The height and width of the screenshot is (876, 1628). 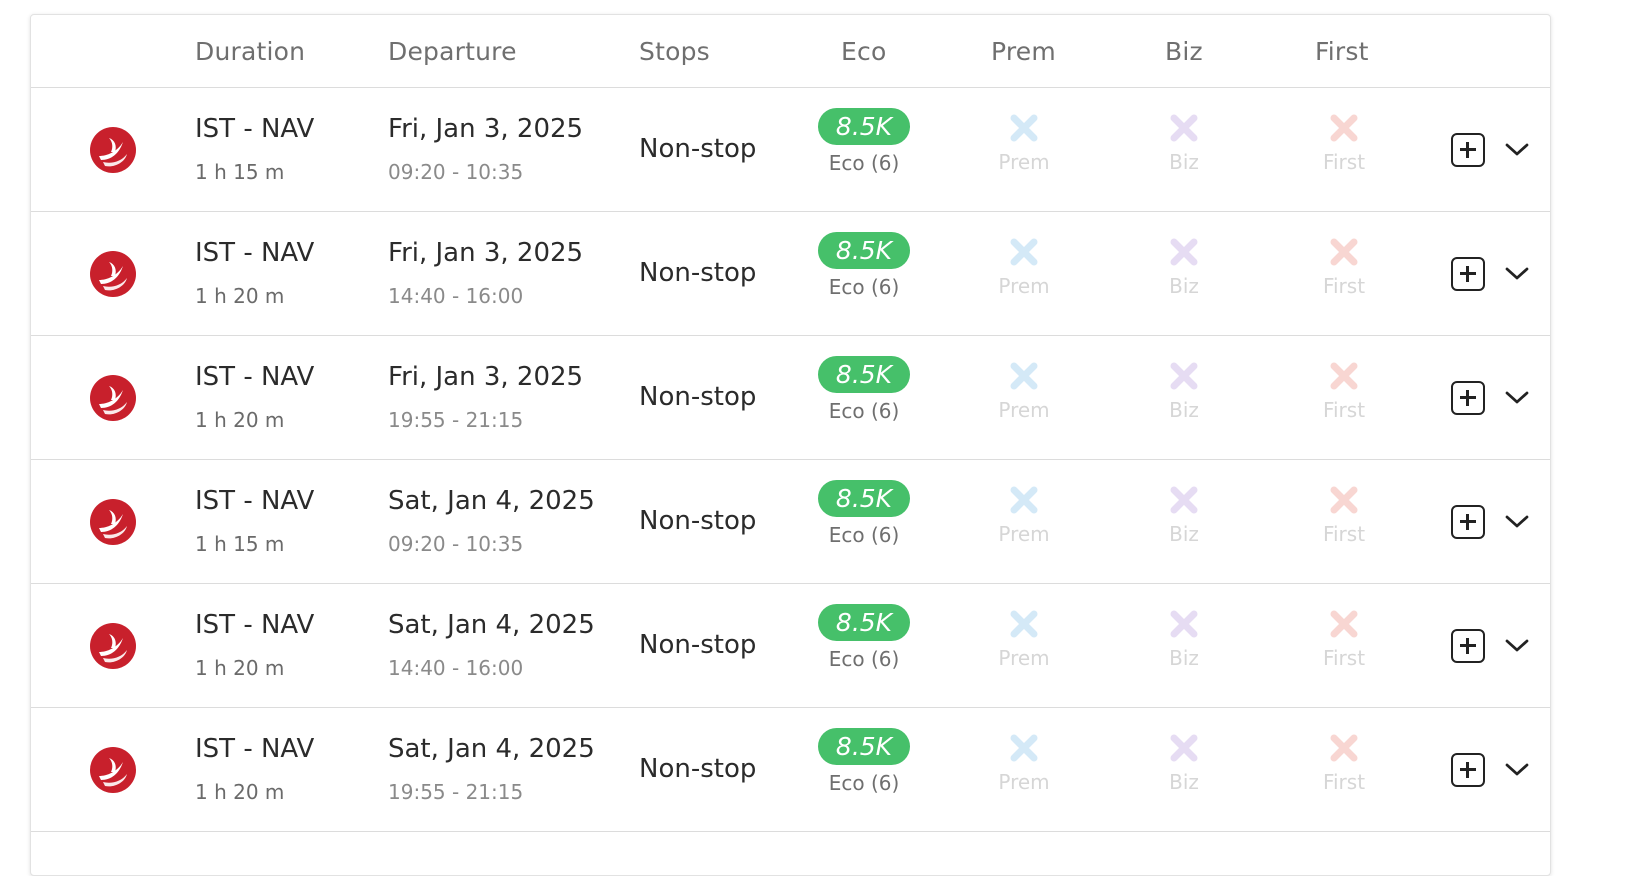 I want to click on departure-date: Fri, Jan 3, 2025, so click(x=486, y=129).